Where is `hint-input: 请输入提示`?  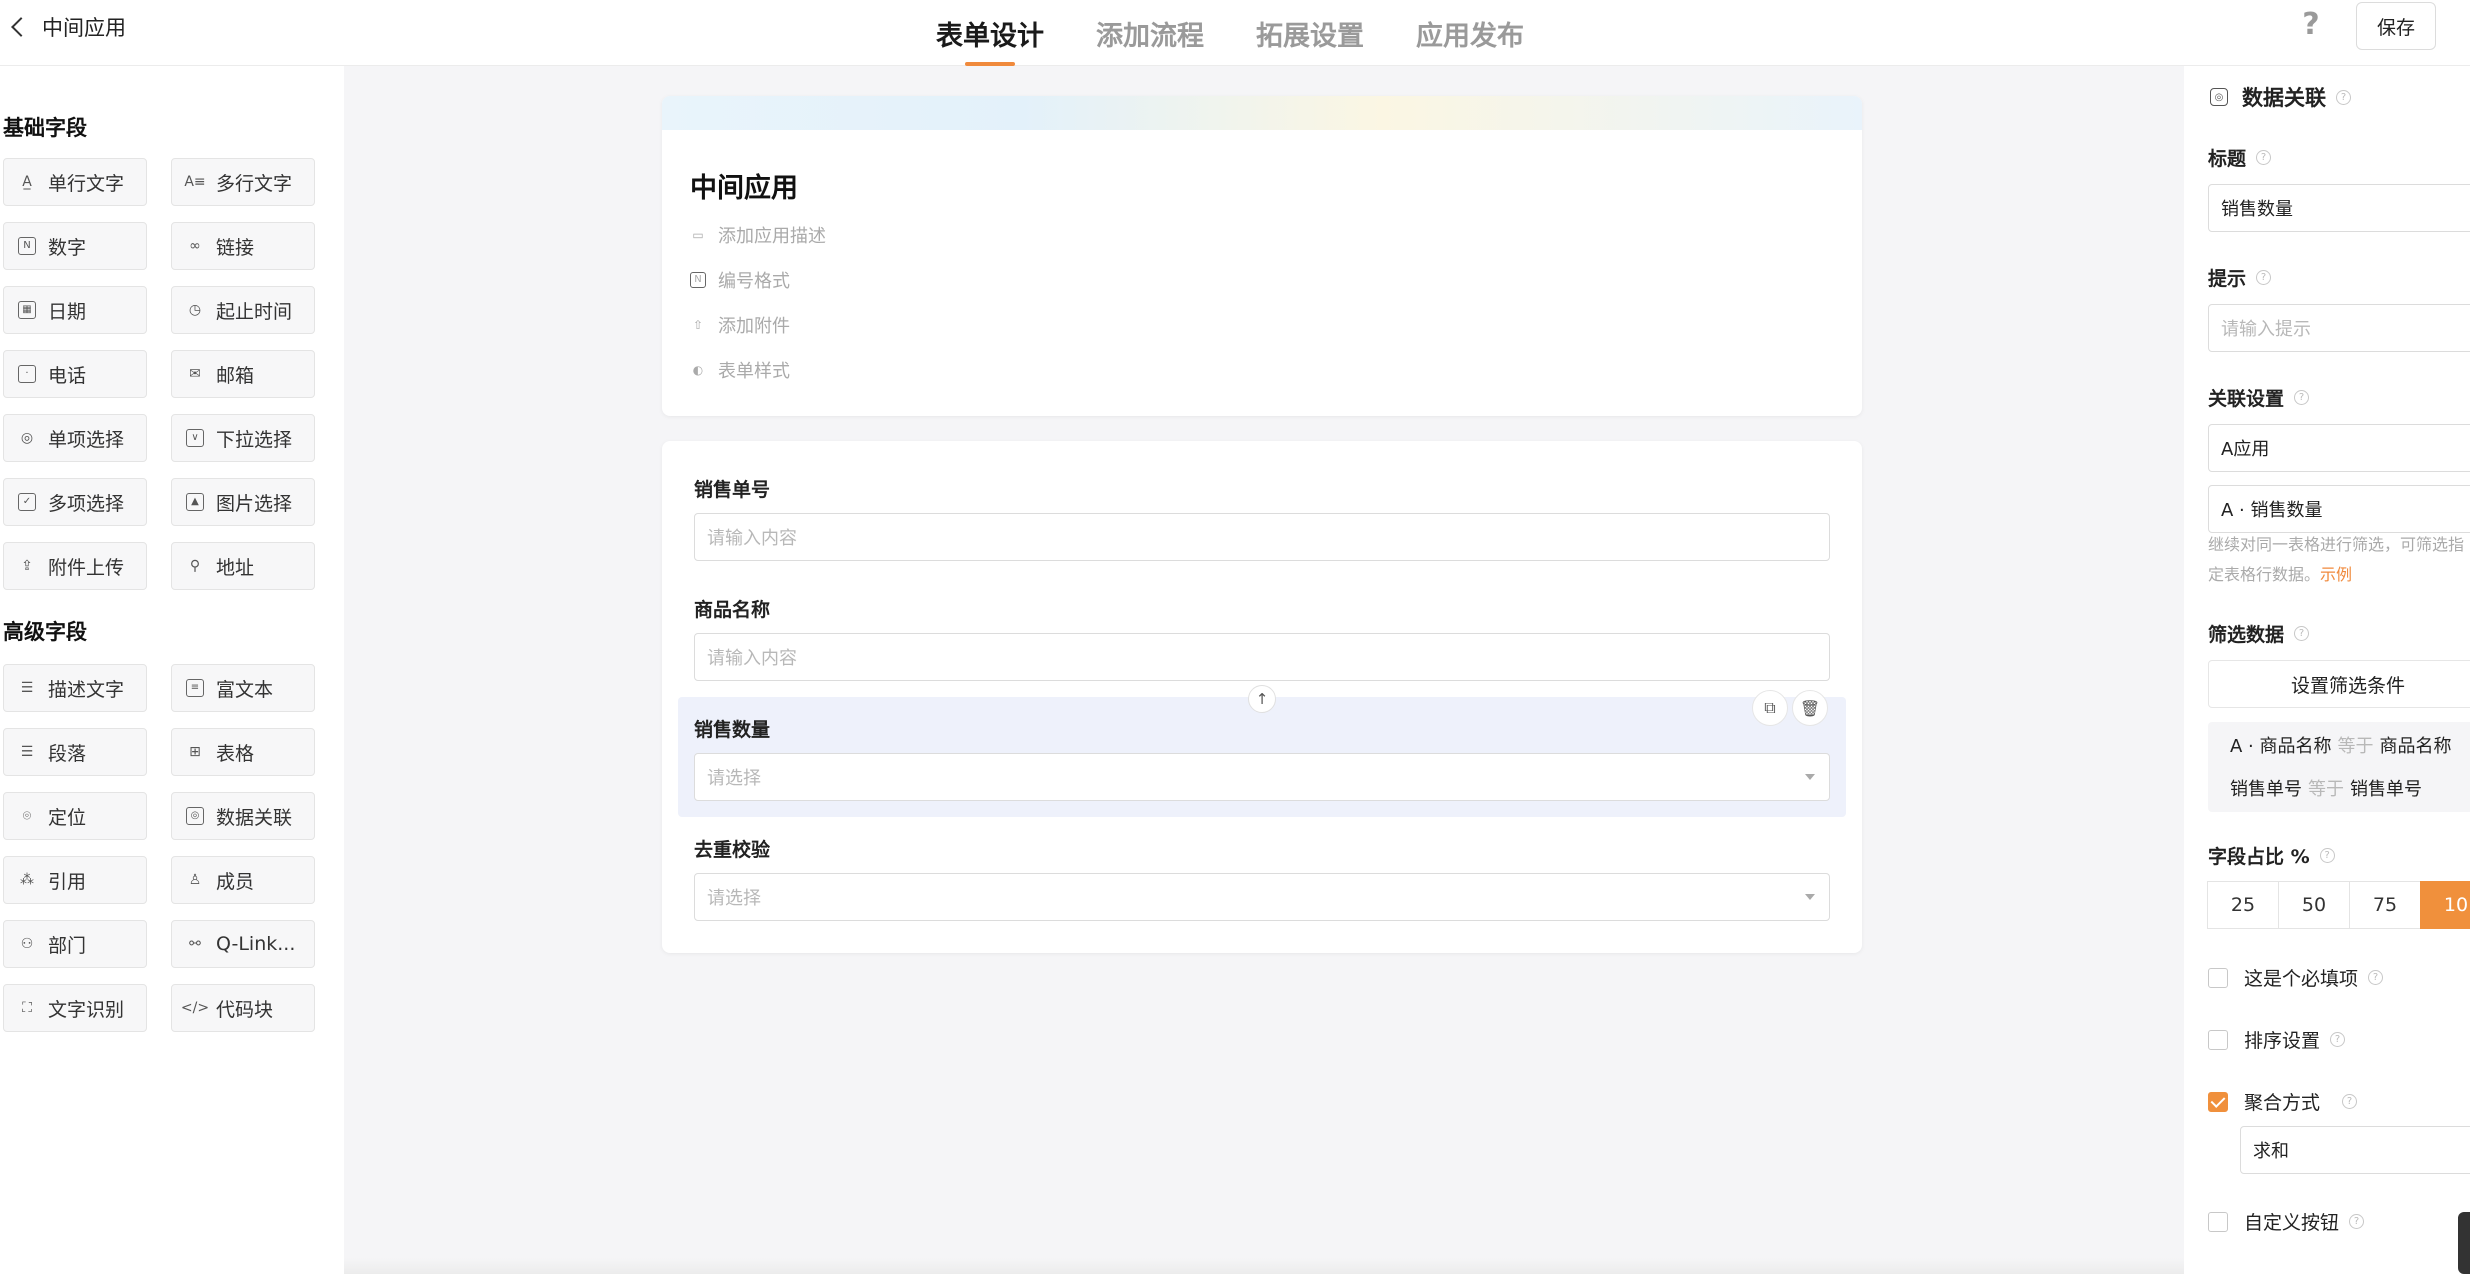 hint-input: 请输入提示 is located at coordinates (2339, 328).